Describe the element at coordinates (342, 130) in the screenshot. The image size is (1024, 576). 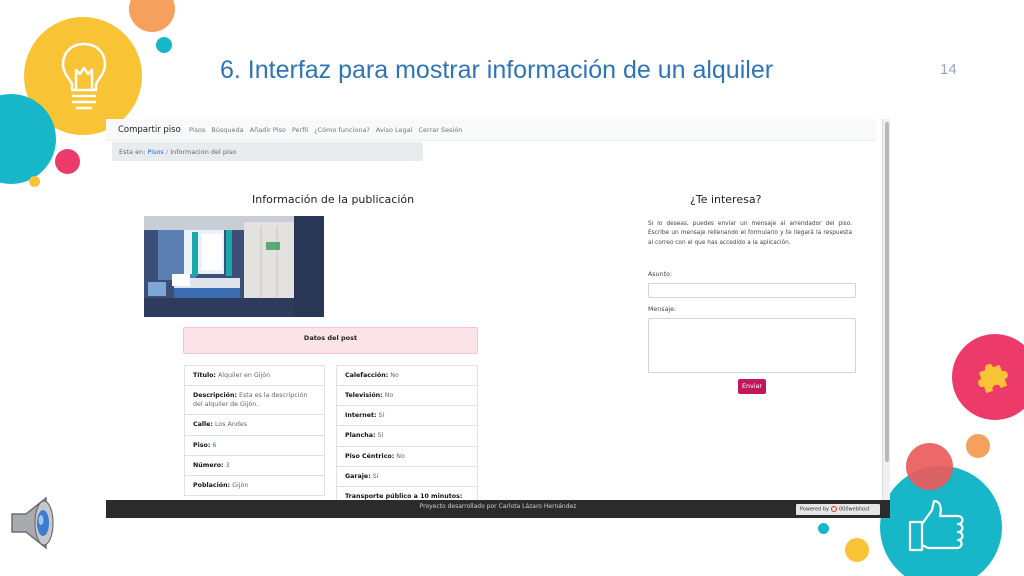
I see `nav-item-como-funciona: ¿Cómo funciona?` at that location.